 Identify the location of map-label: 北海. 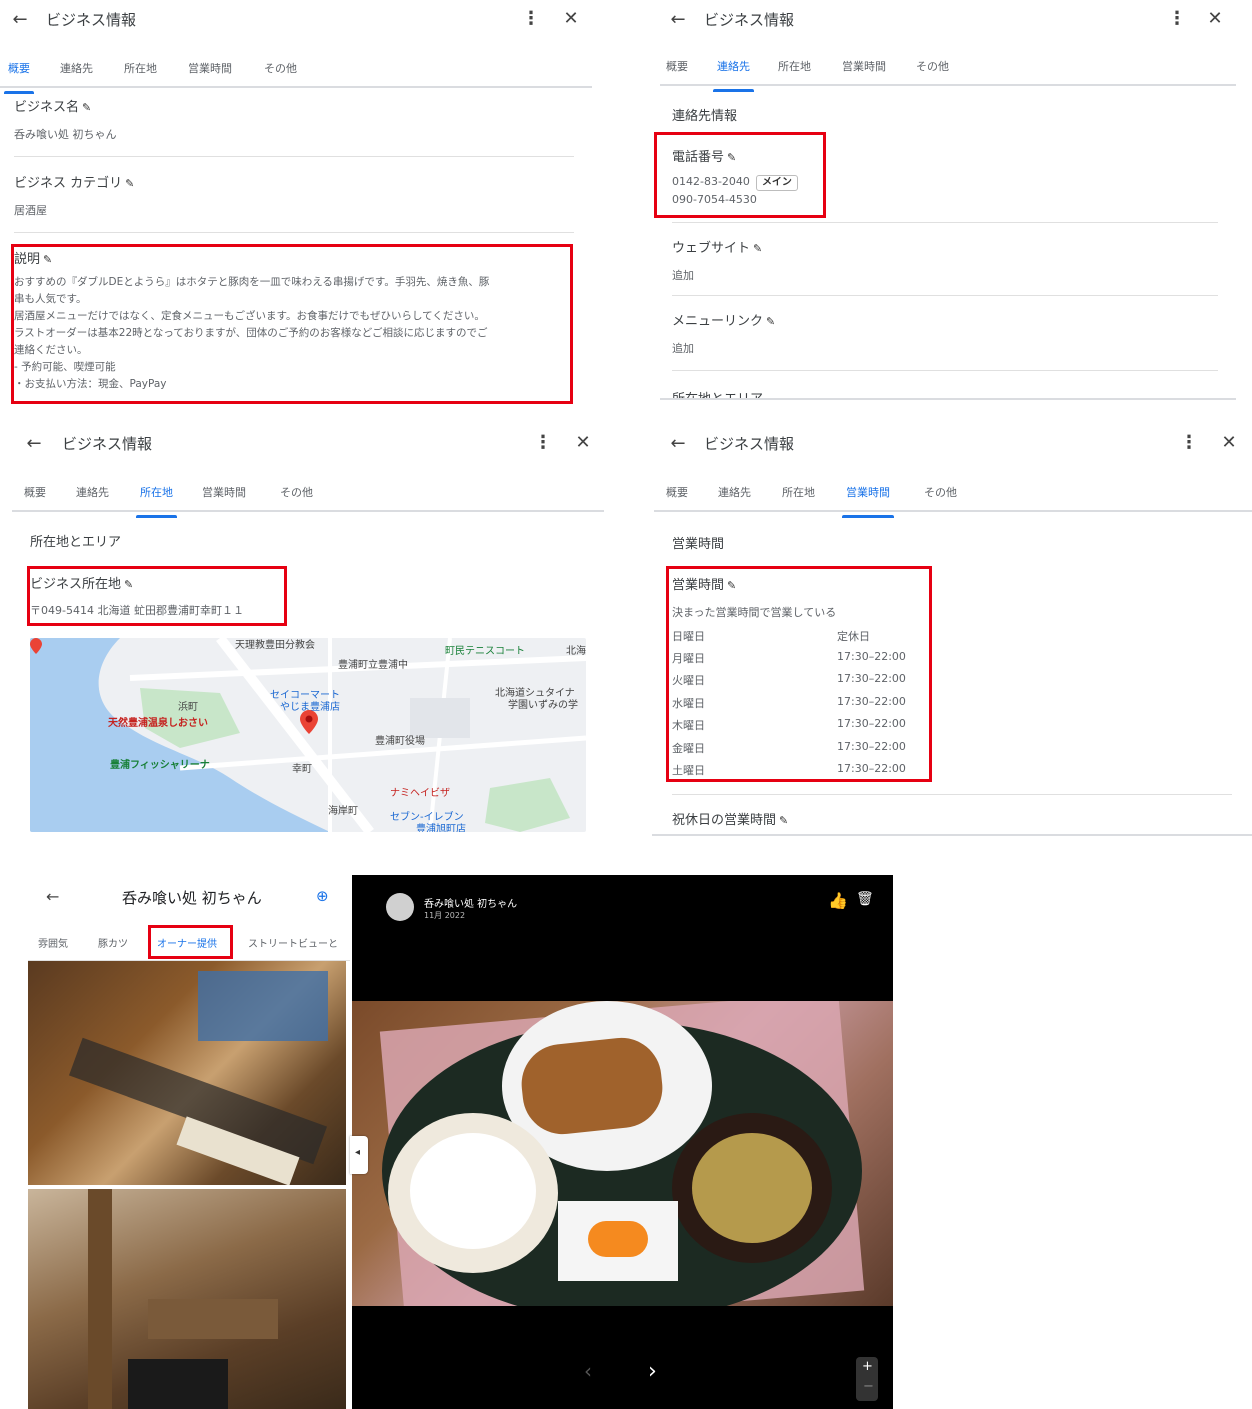
(576, 651).